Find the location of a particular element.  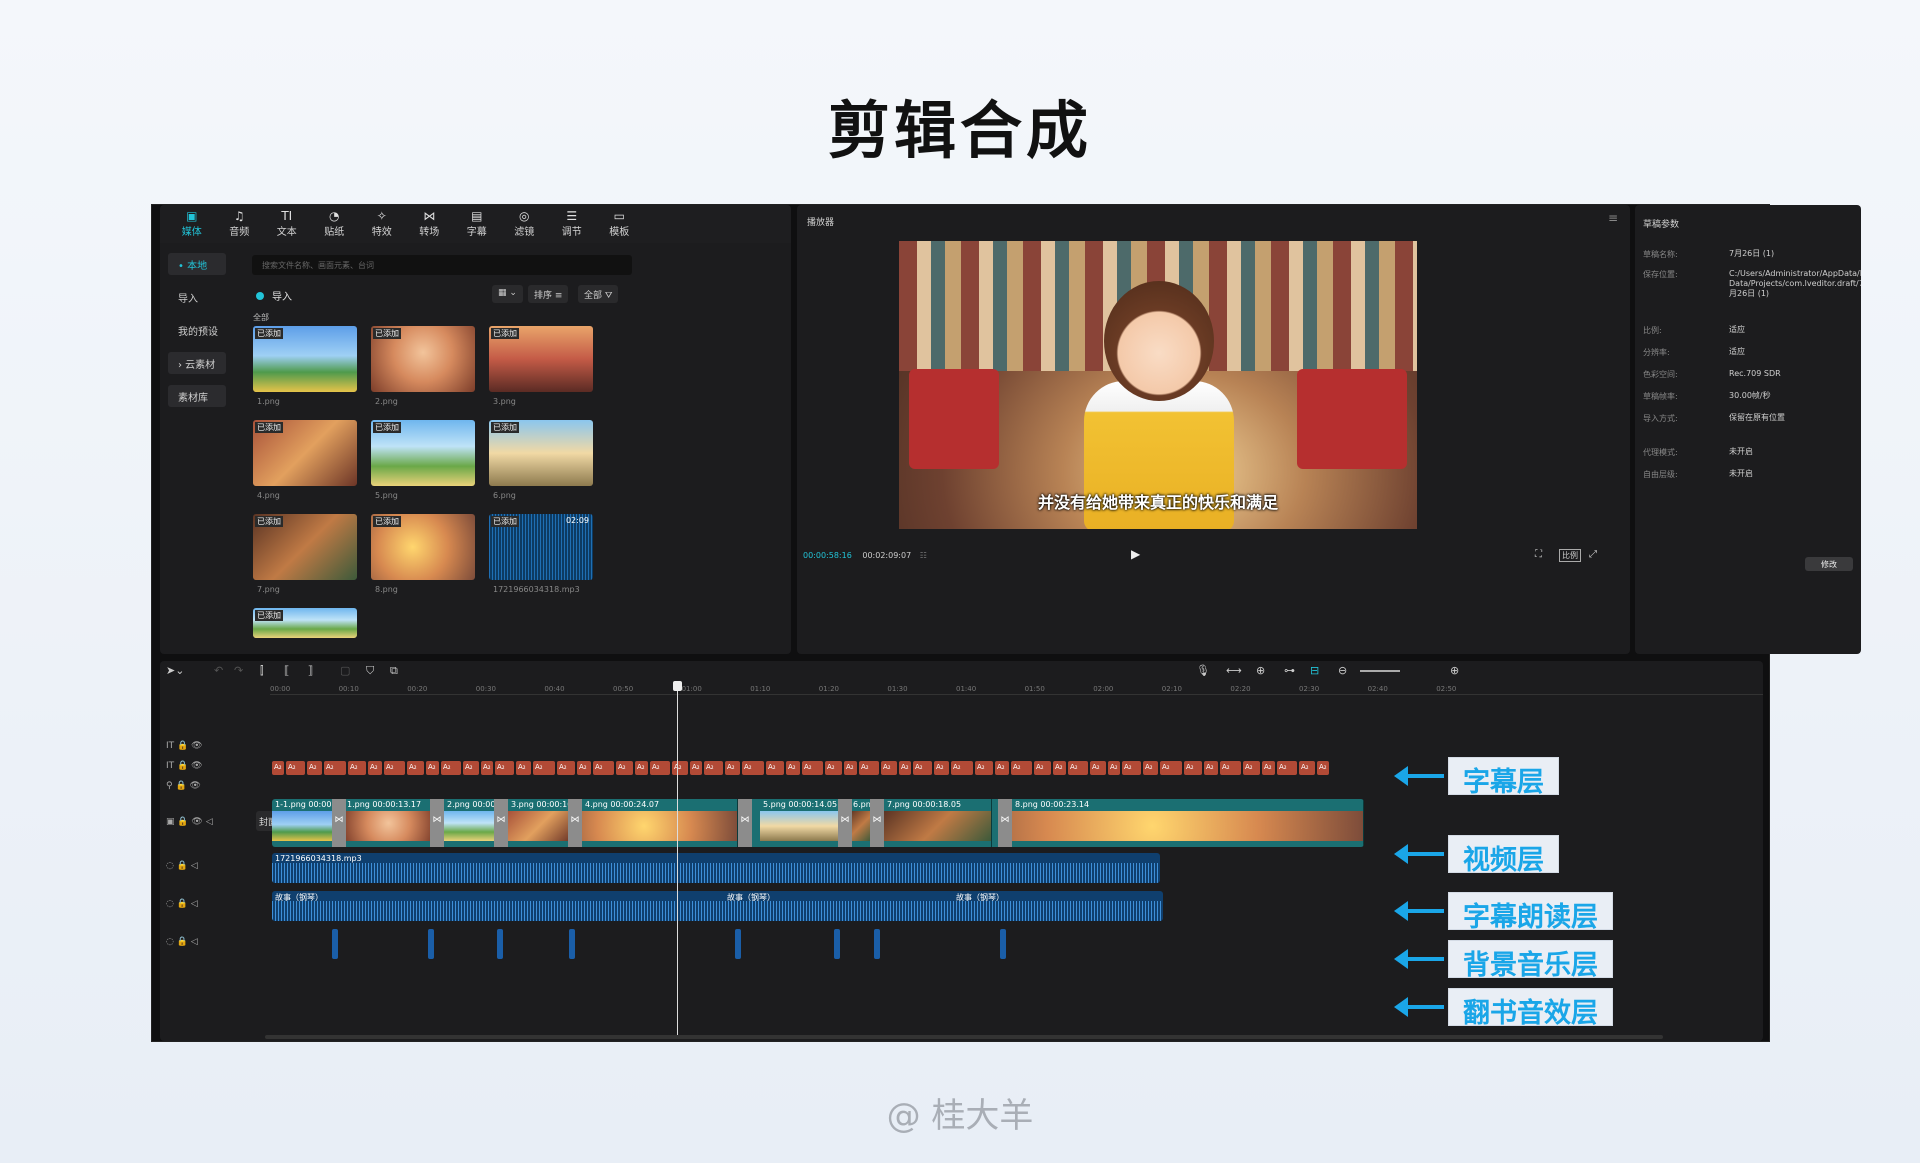

tab-media: ▣ 媒体 is located at coordinates (192, 224).